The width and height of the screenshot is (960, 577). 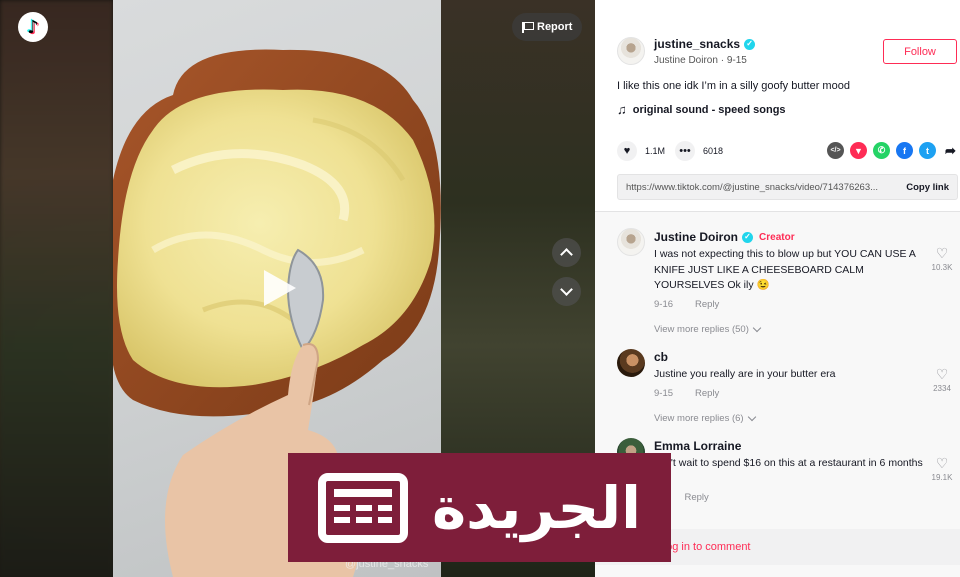 What do you see at coordinates (904, 150) in the screenshot?
I see `facebook-icon: f` at bounding box center [904, 150].